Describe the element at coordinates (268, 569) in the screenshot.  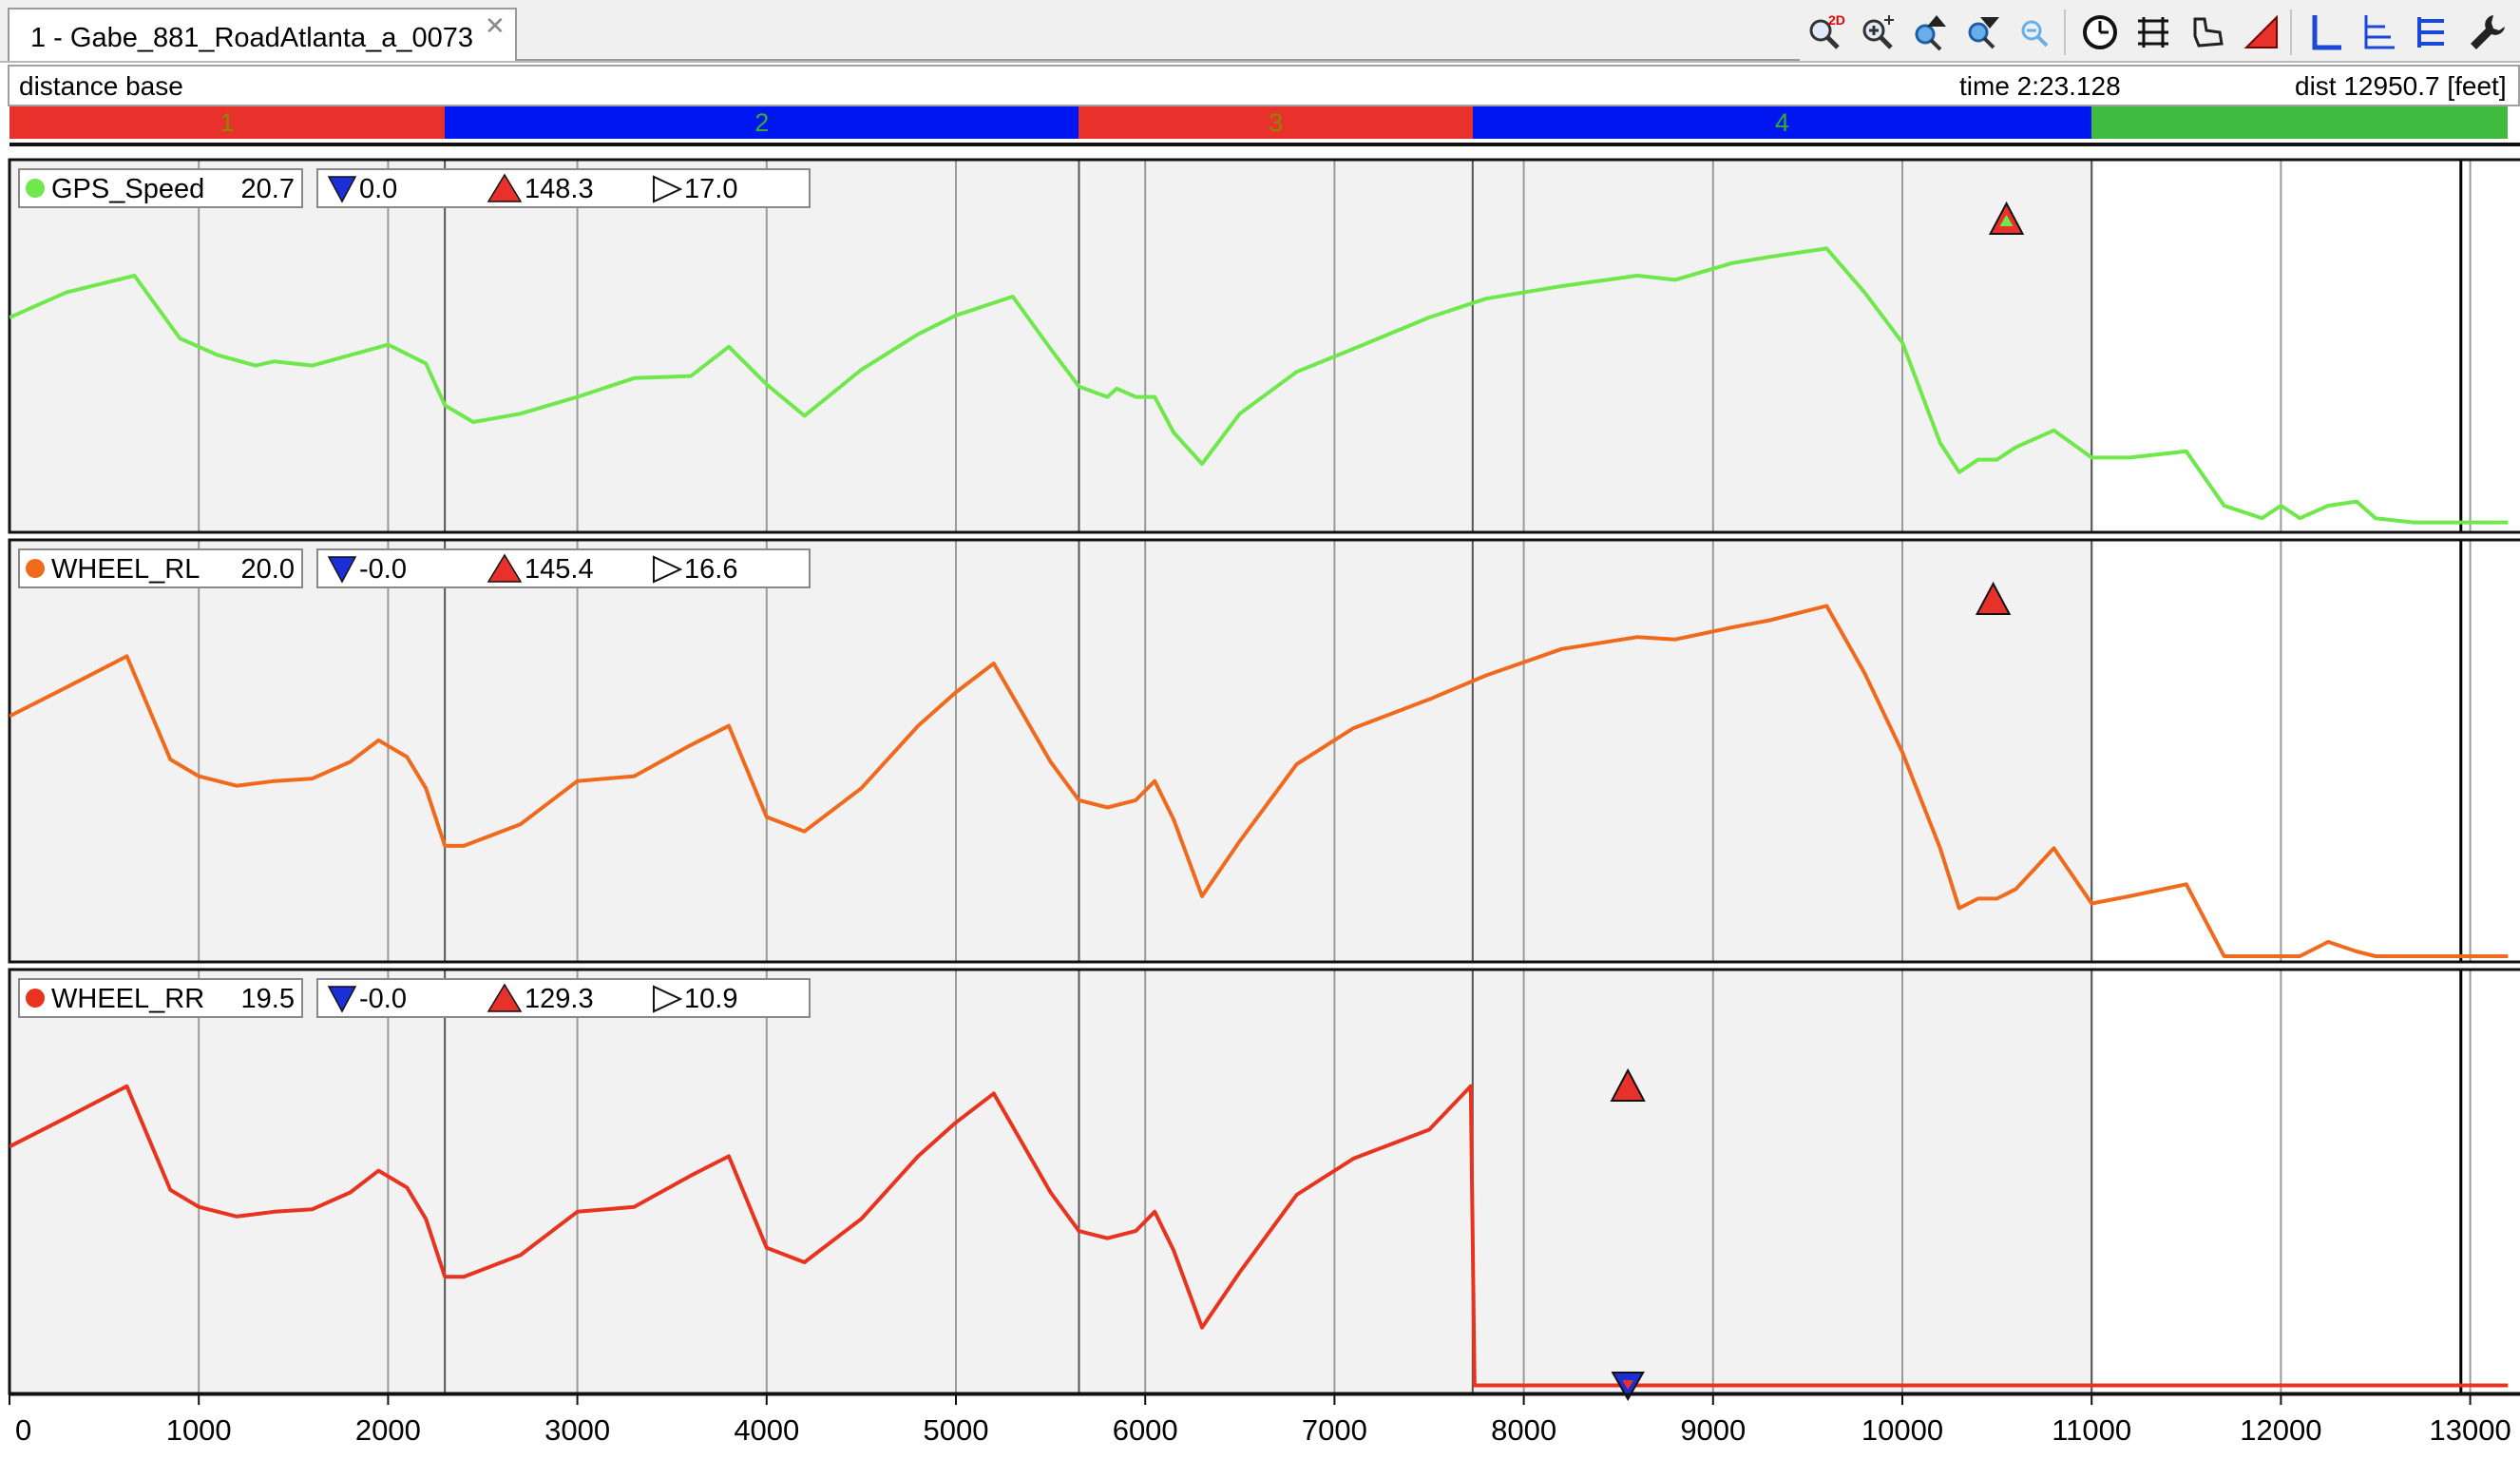
I see `legend-channel-value: 20.0` at that location.